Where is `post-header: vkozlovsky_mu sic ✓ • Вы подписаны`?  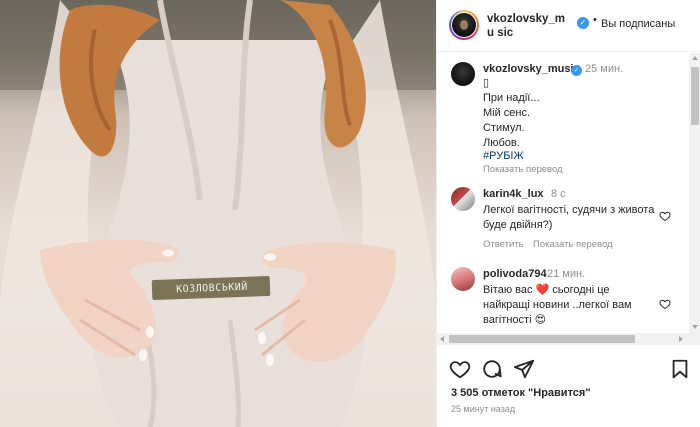
post-header: vkozlovsky_mu sic ✓ • Вы подписаны is located at coordinates (568, 26).